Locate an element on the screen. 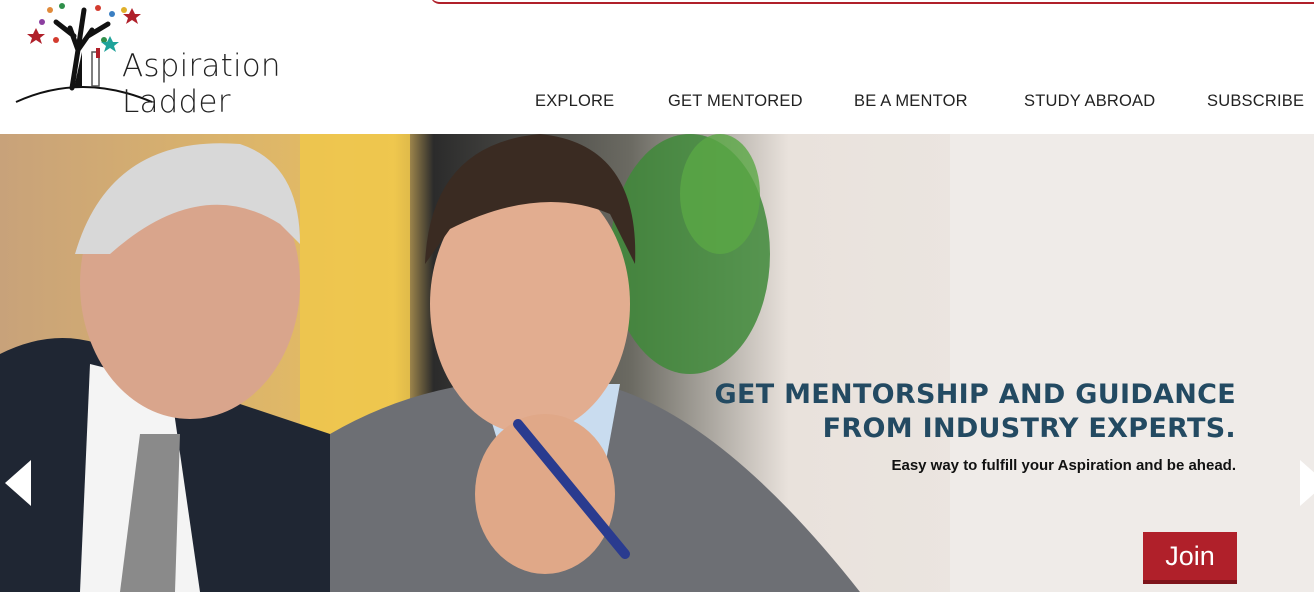 The width and height of the screenshot is (1314, 592). hero-headline-line2: FROM INDUSTRY EXPERTS. is located at coordinates (1029, 428).